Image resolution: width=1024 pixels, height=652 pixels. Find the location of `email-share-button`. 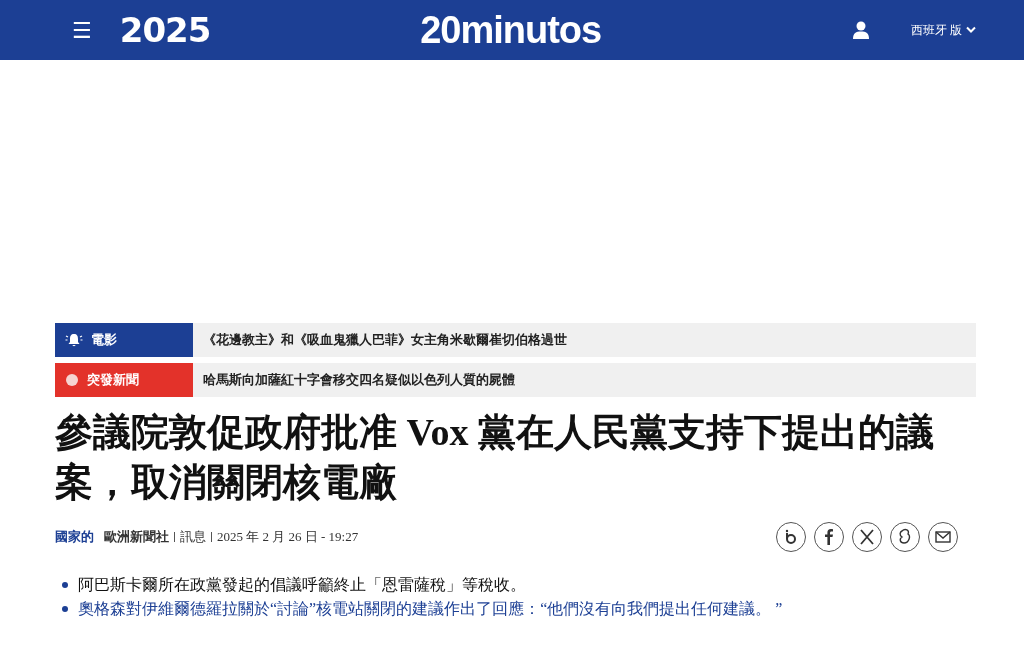

email-share-button is located at coordinates (943, 537).